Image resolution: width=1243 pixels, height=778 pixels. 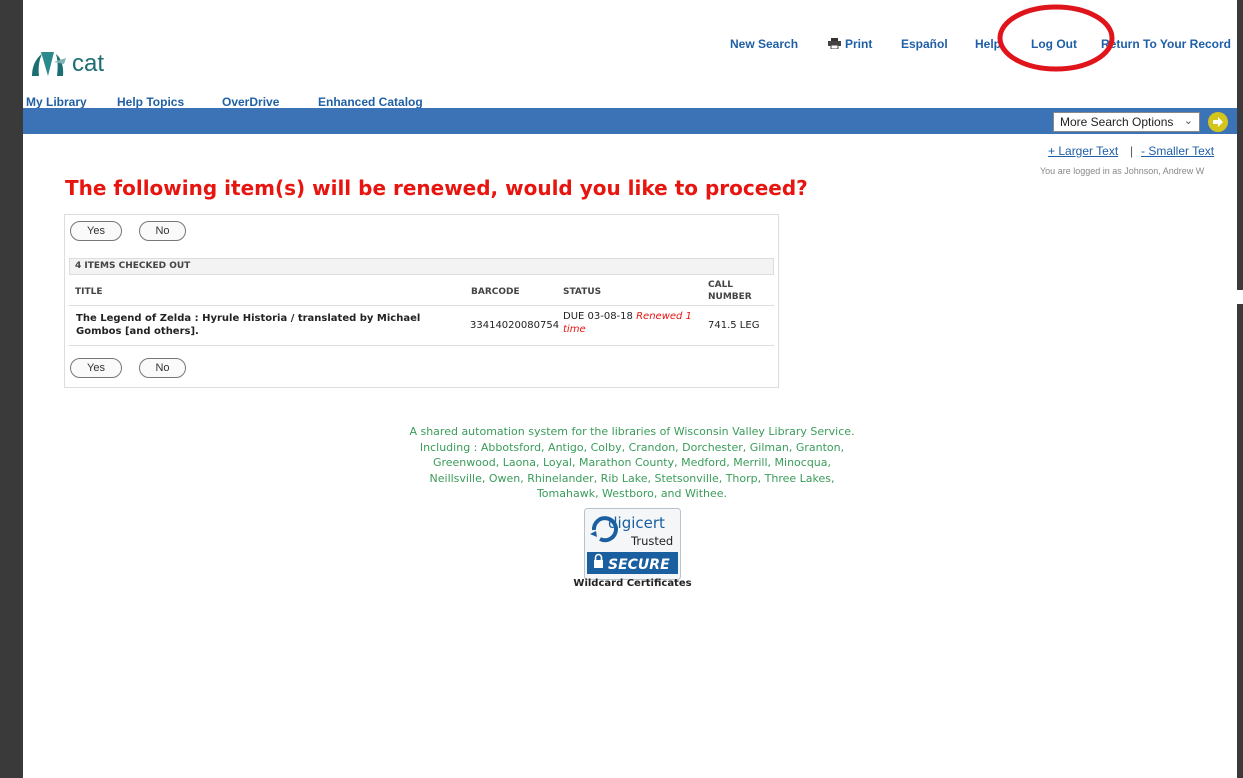 What do you see at coordinates (632, 493) in the screenshot?
I see `footer-line-5: Tomahawk, Westboro, and Withee.` at bounding box center [632, 493].